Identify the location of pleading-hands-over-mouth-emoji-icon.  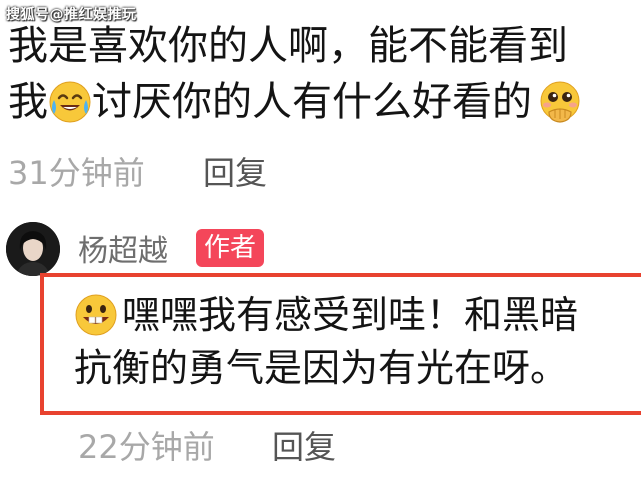
(560, 102).